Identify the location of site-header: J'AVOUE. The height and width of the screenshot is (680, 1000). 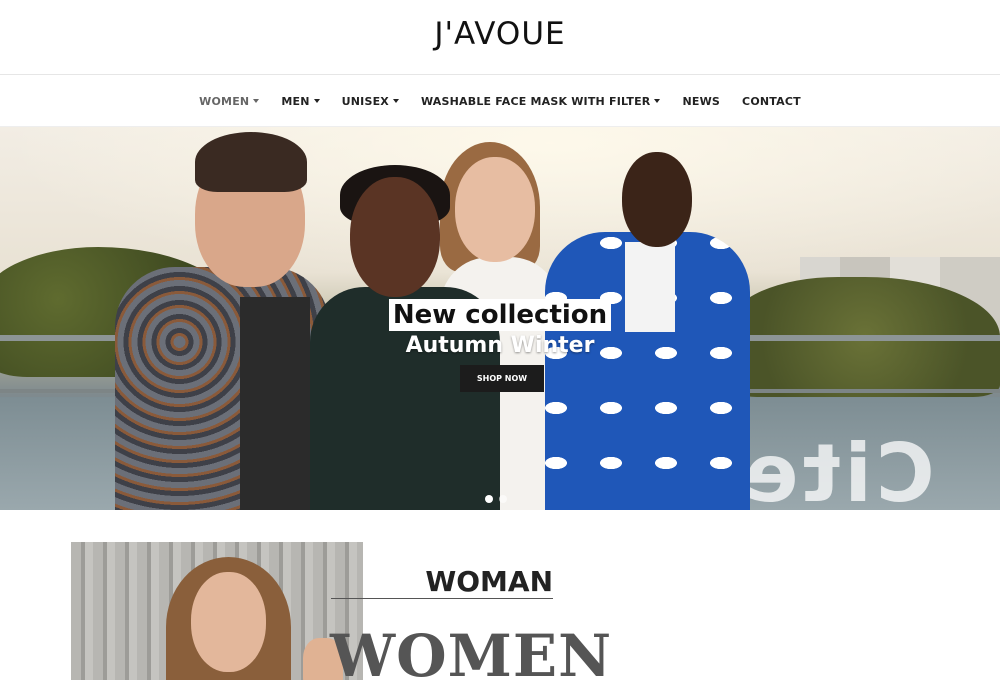
(500, 37).